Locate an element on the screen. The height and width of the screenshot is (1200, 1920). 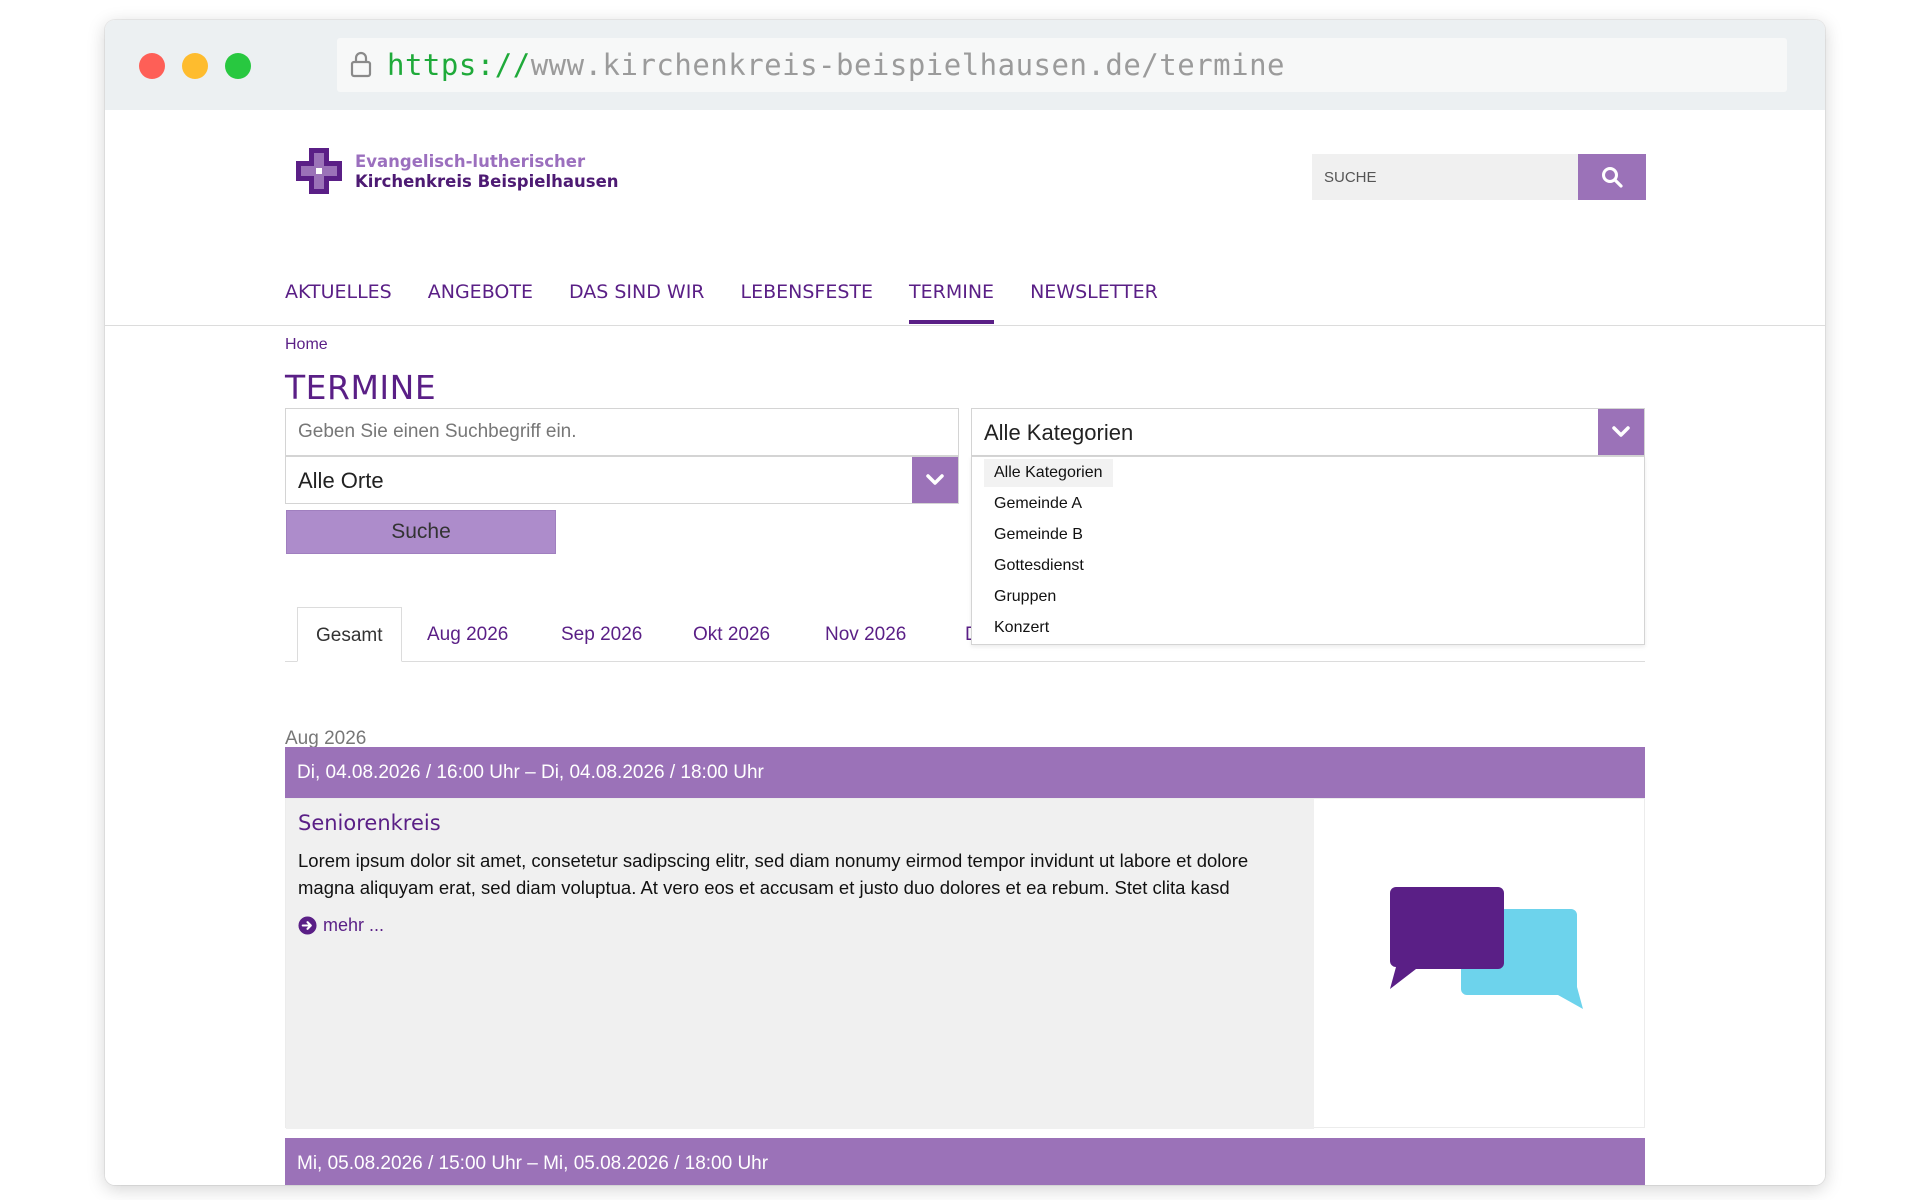
site-search-button is located at coordinates (1612, 177).